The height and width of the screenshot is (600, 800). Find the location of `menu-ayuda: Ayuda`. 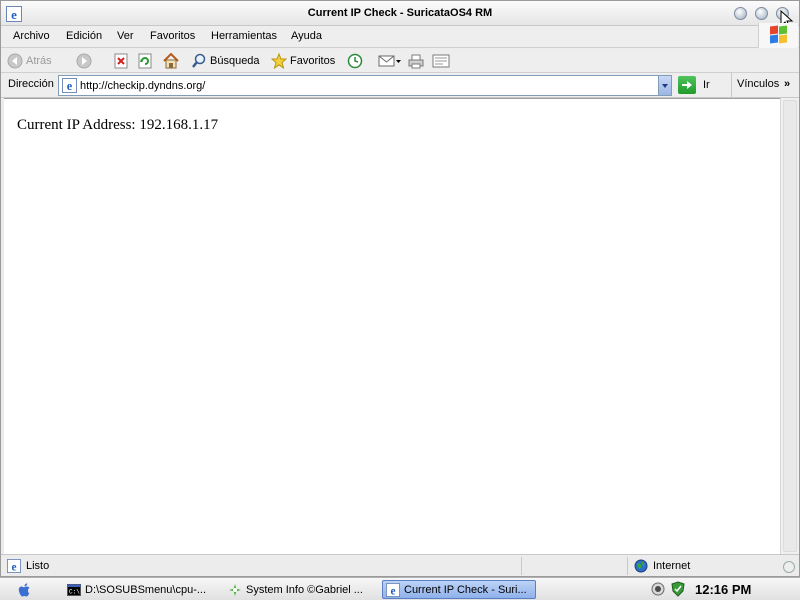

menu-ayuda: Ayuda is located at coordinates (306, 36).